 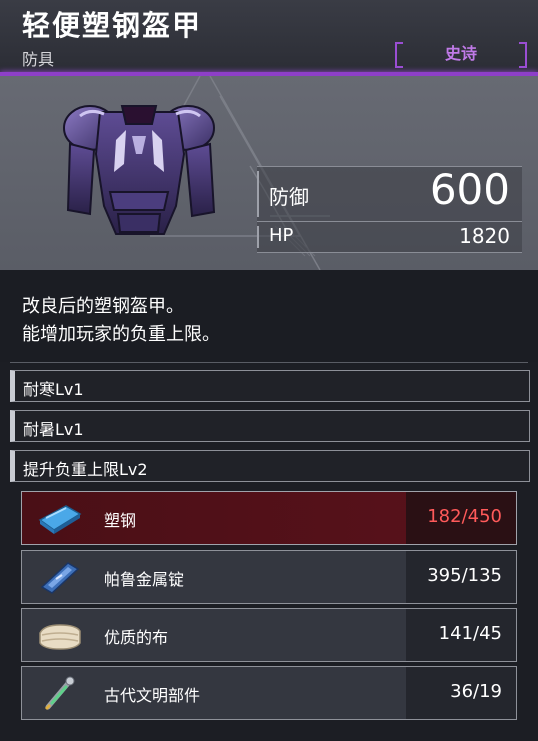 I want to click on passive-skill-carry-weight: 提升负重上限Lv2, so click(x=270, y=466).